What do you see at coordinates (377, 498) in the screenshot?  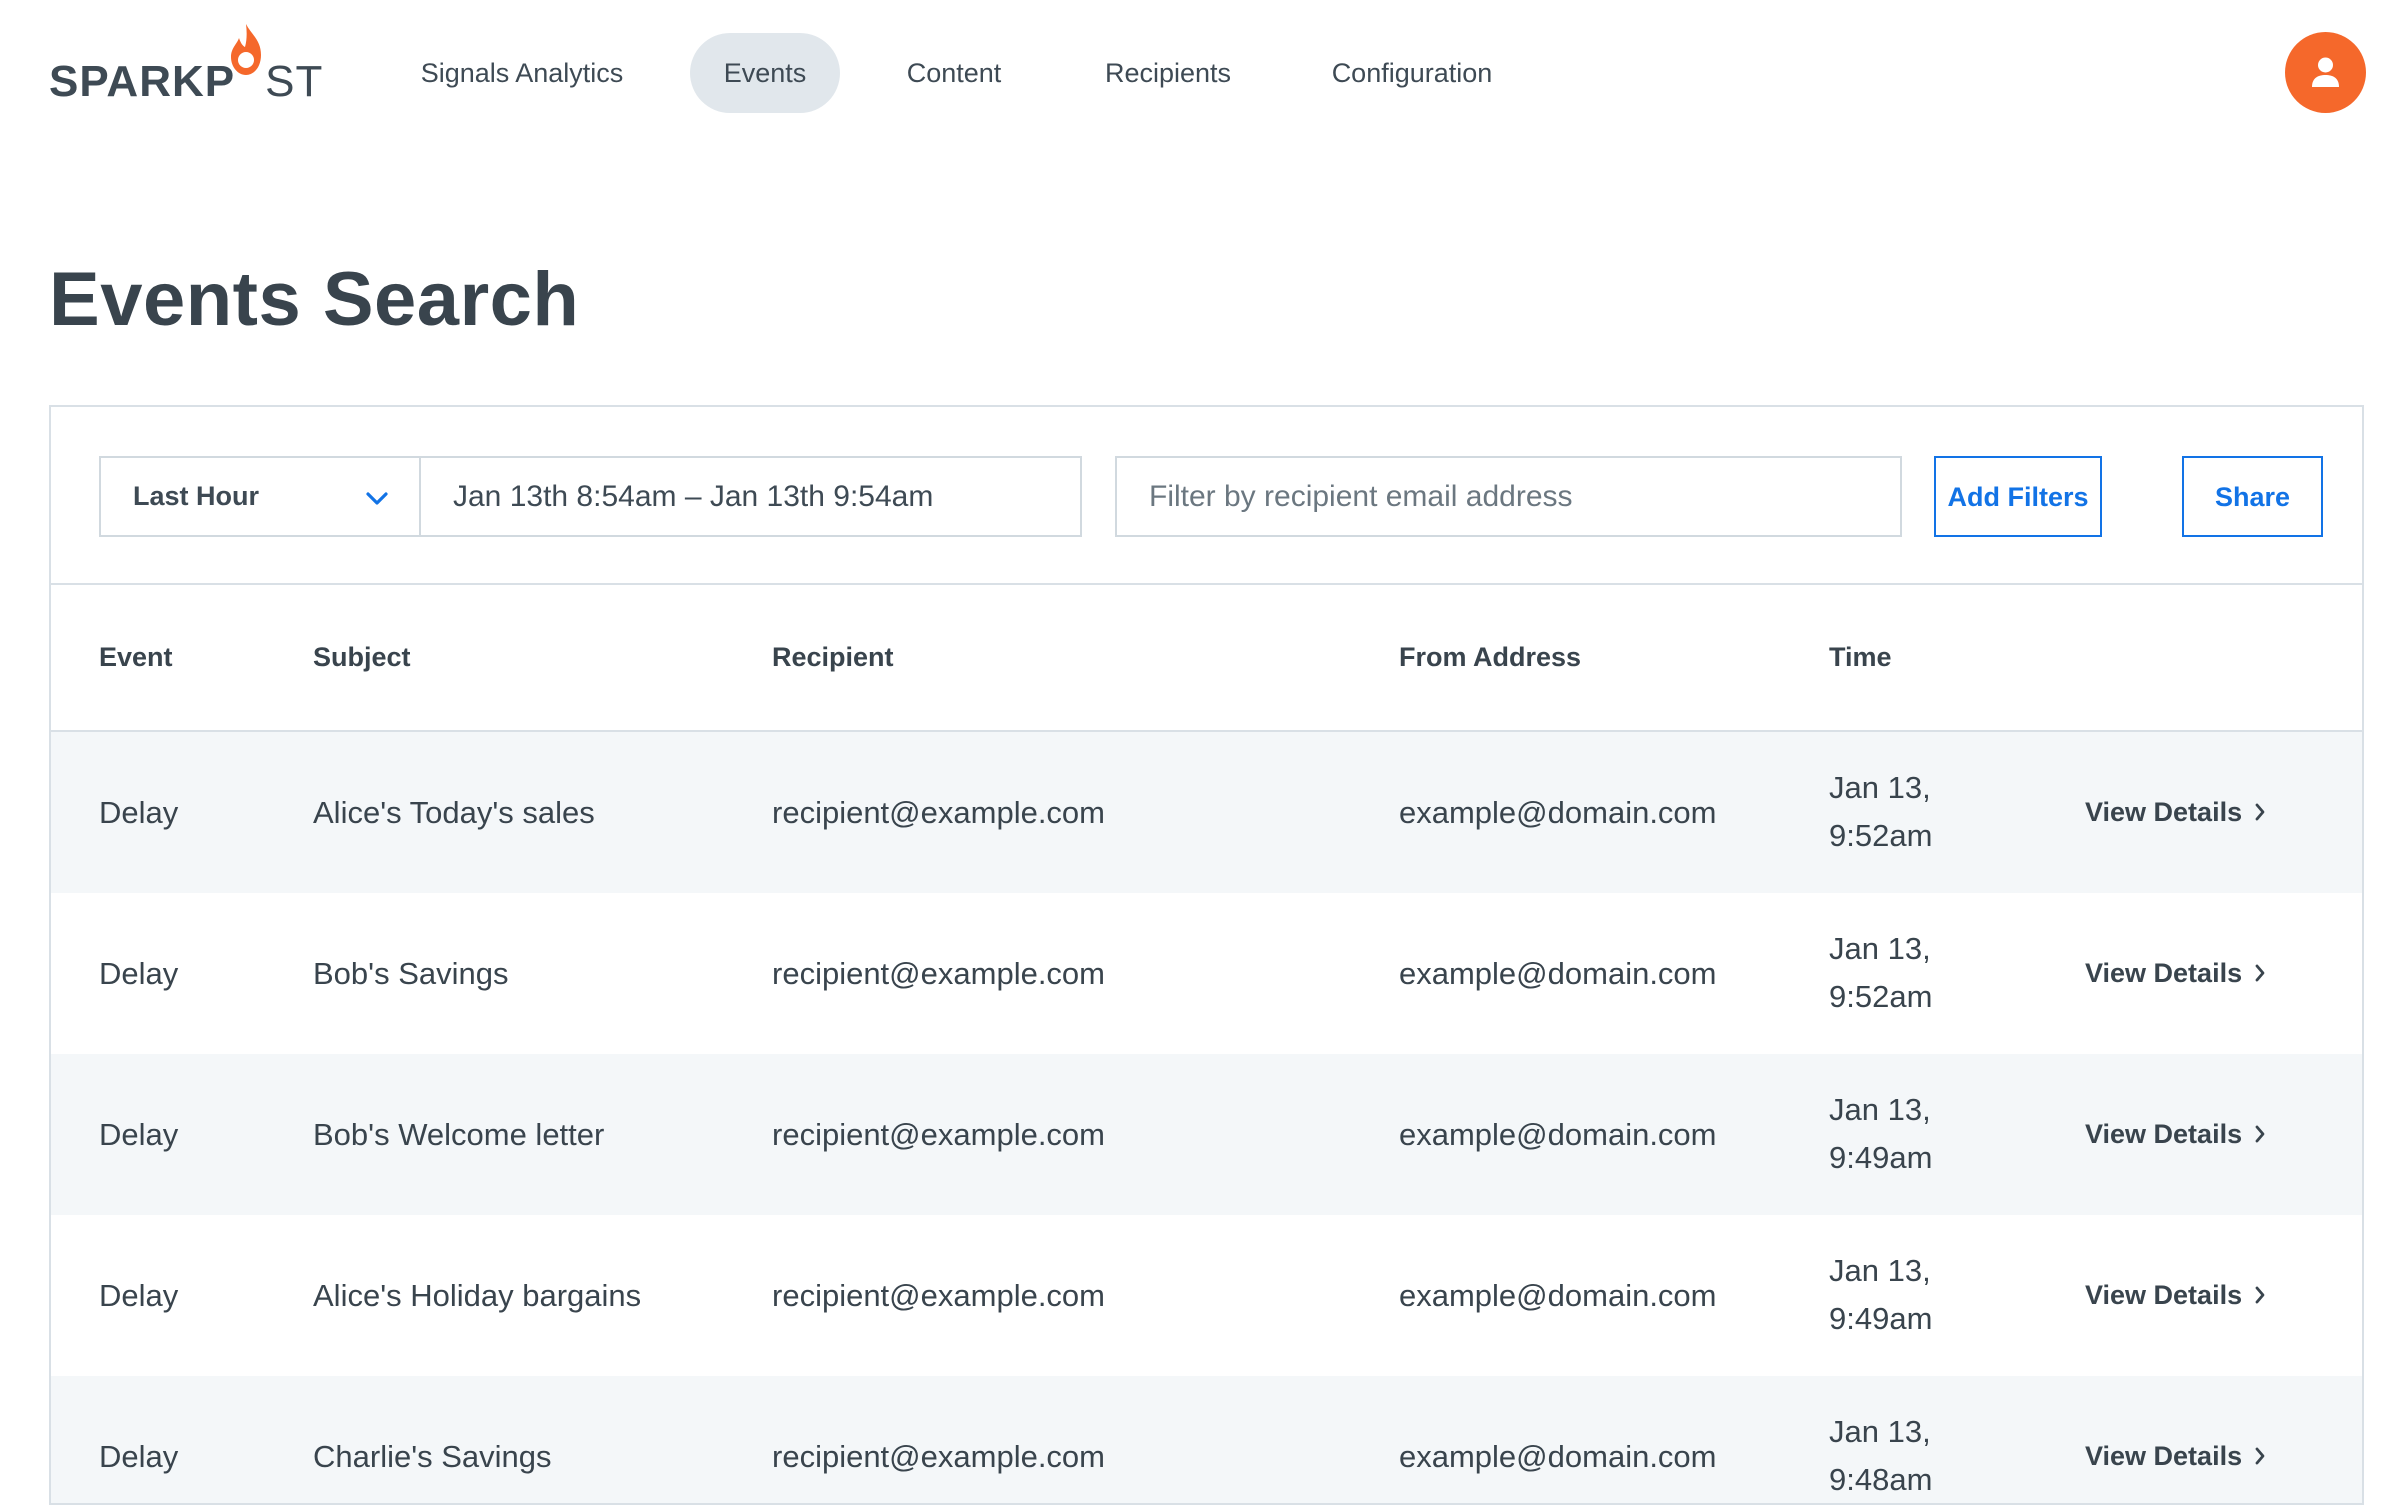 I see `chevron-down-icon` at bounding box center [377, 498].